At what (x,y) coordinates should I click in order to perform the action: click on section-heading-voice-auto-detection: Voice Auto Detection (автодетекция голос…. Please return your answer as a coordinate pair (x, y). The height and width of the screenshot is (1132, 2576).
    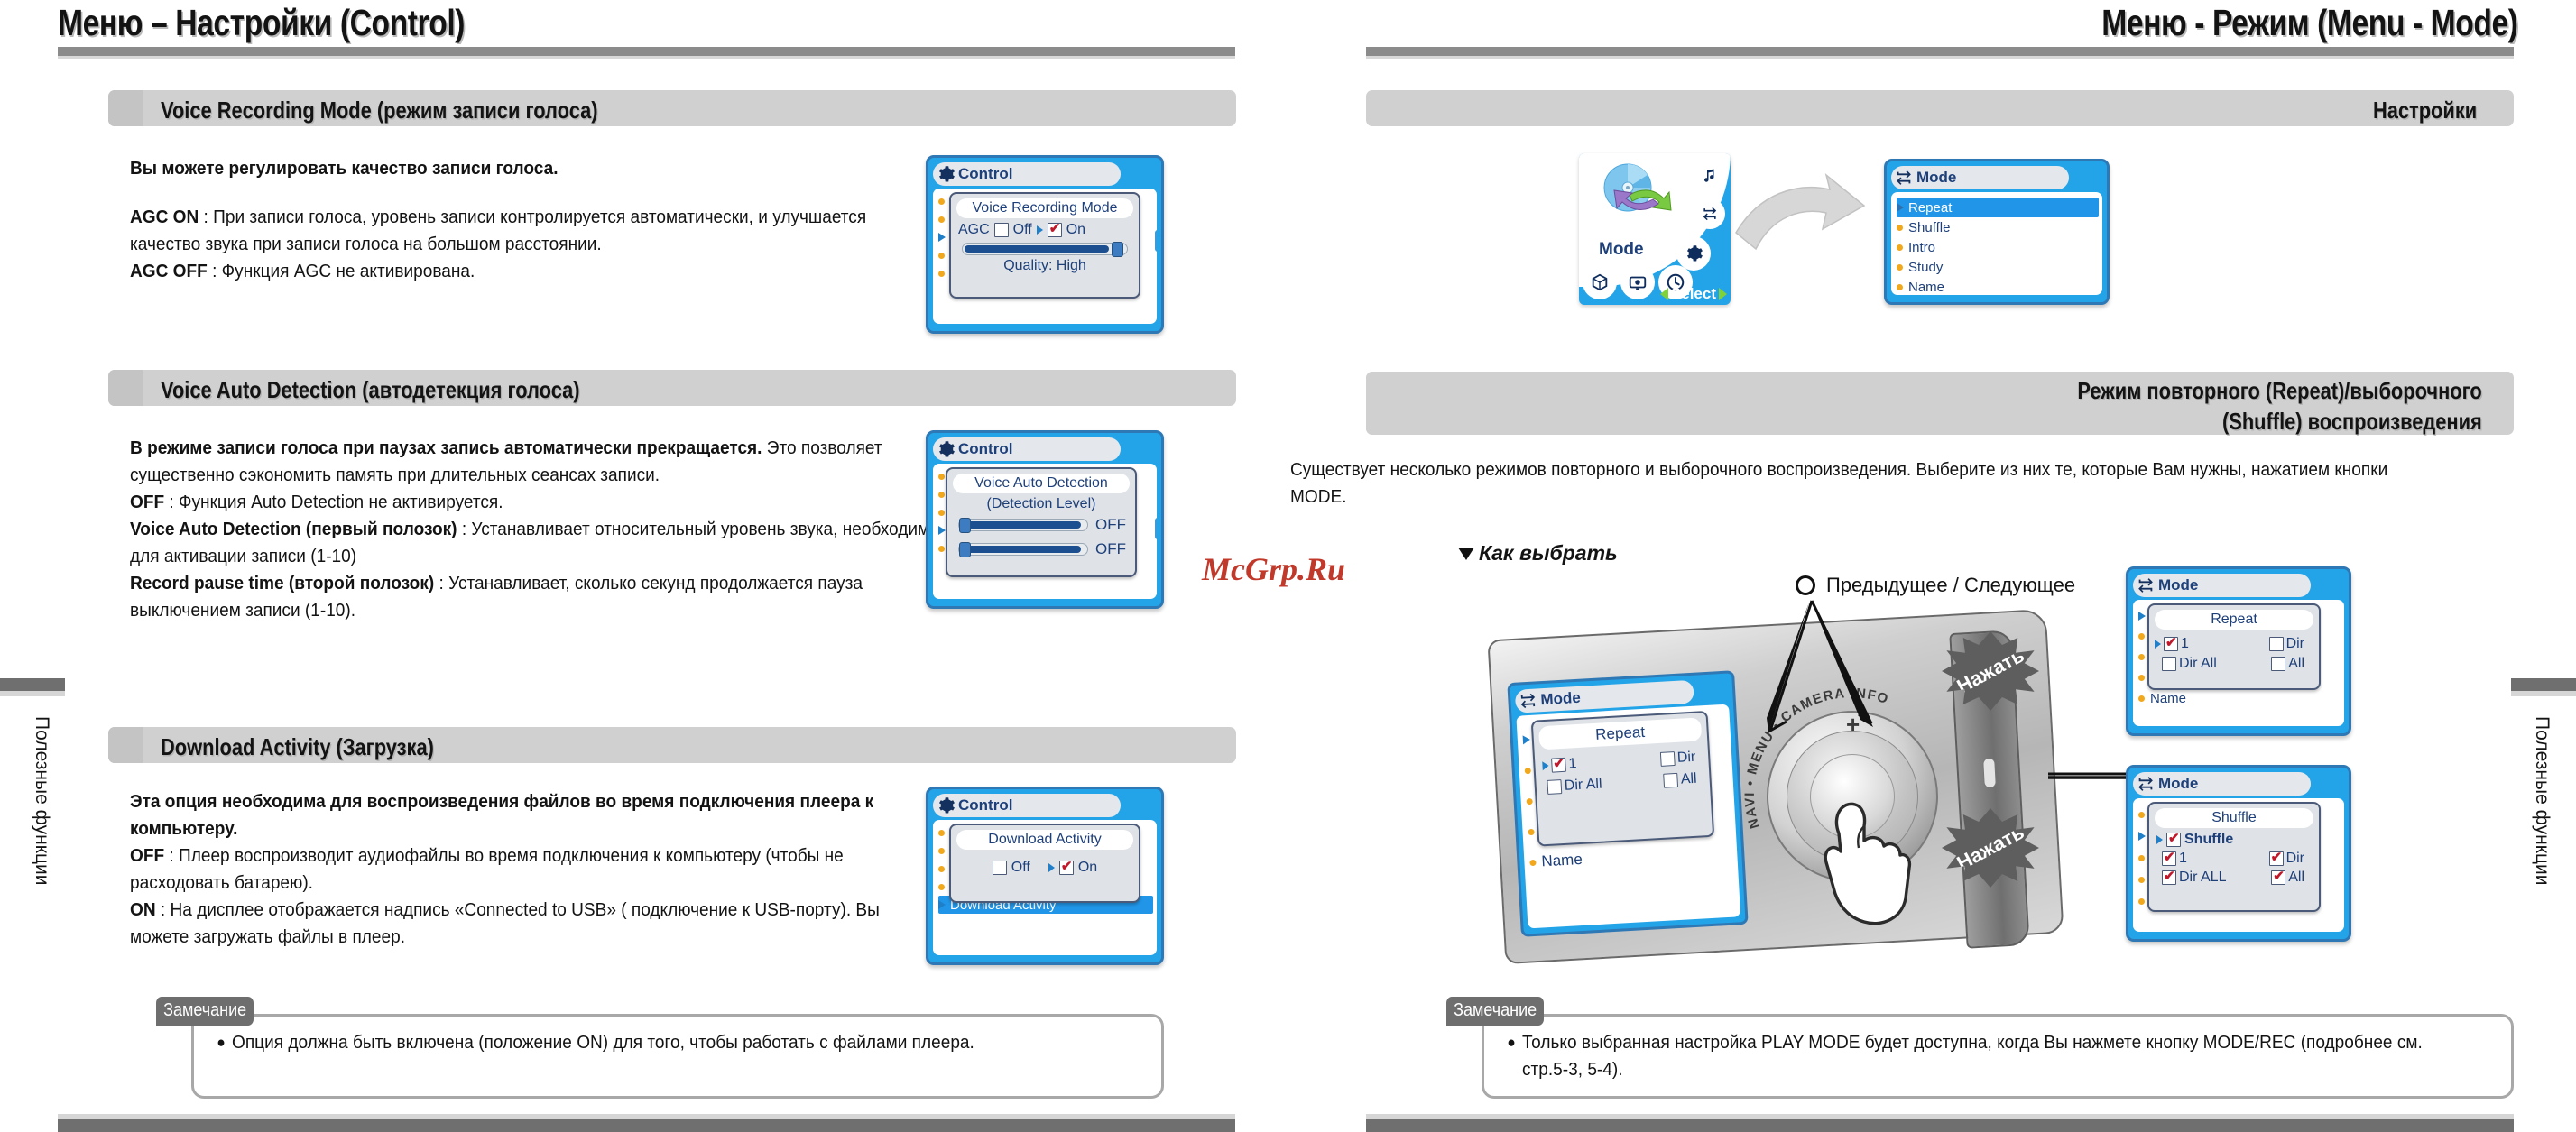
    Looking at the image, I should click on (370, 390).